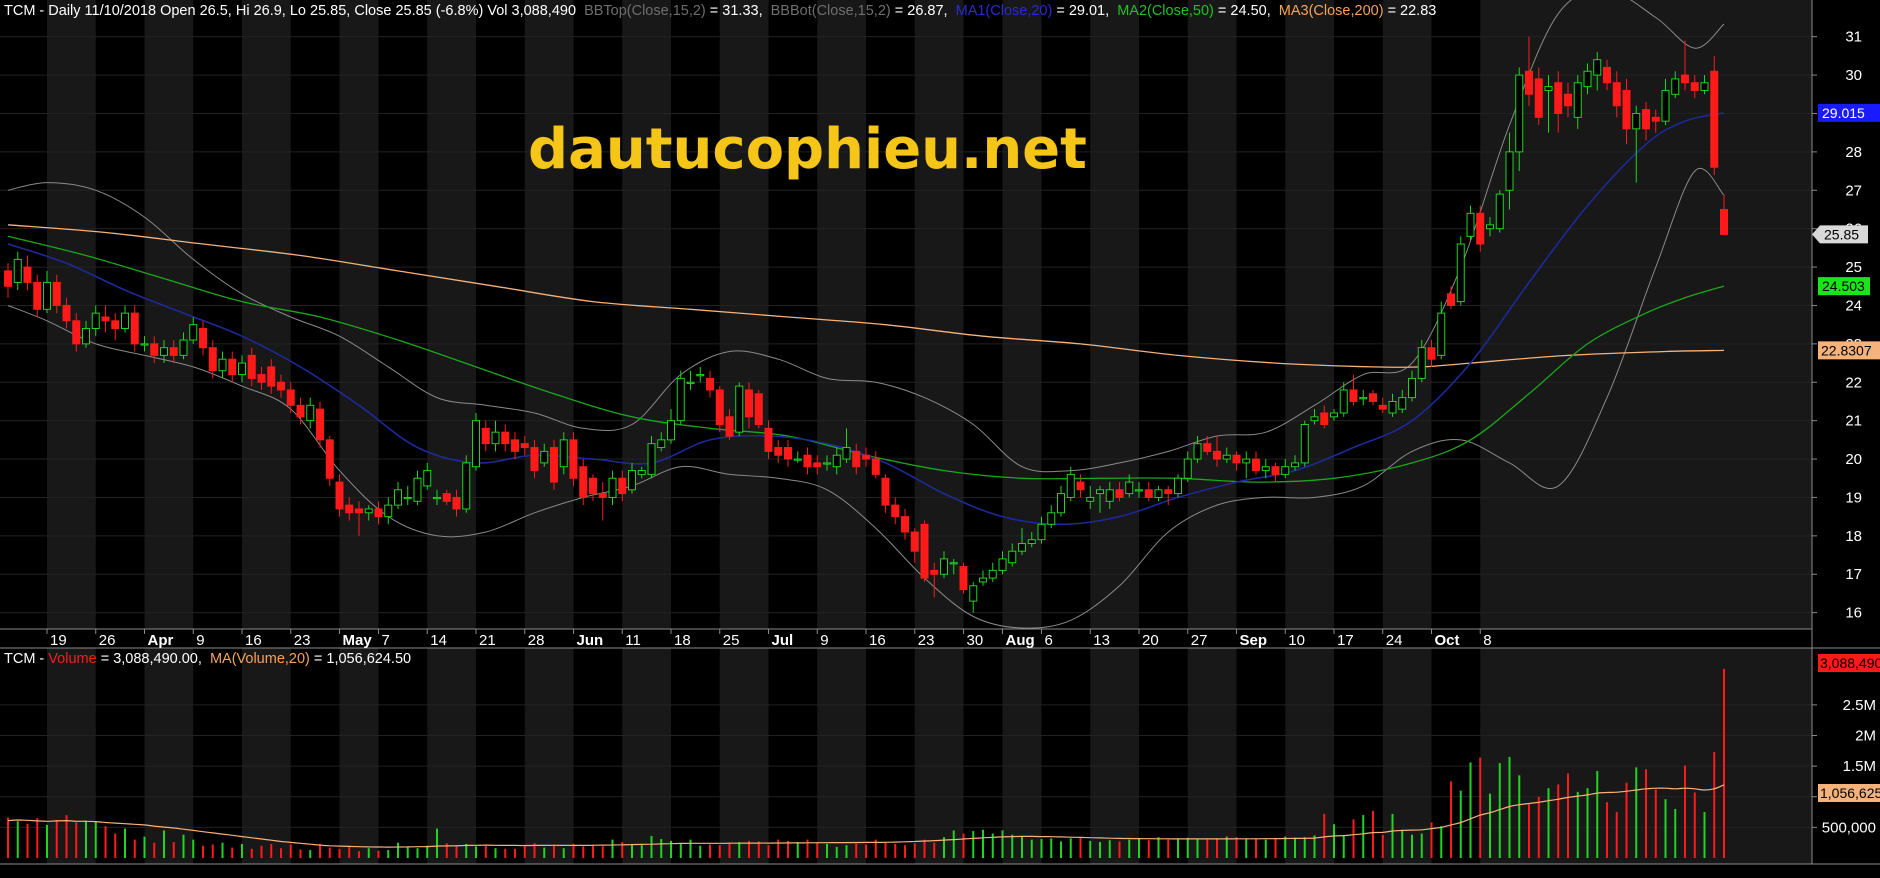  What do you see at coordinates (1850, 663) in the screenshot?
I see `volume-tag-text: 3,088,490` at bounding box center [1850, 663].